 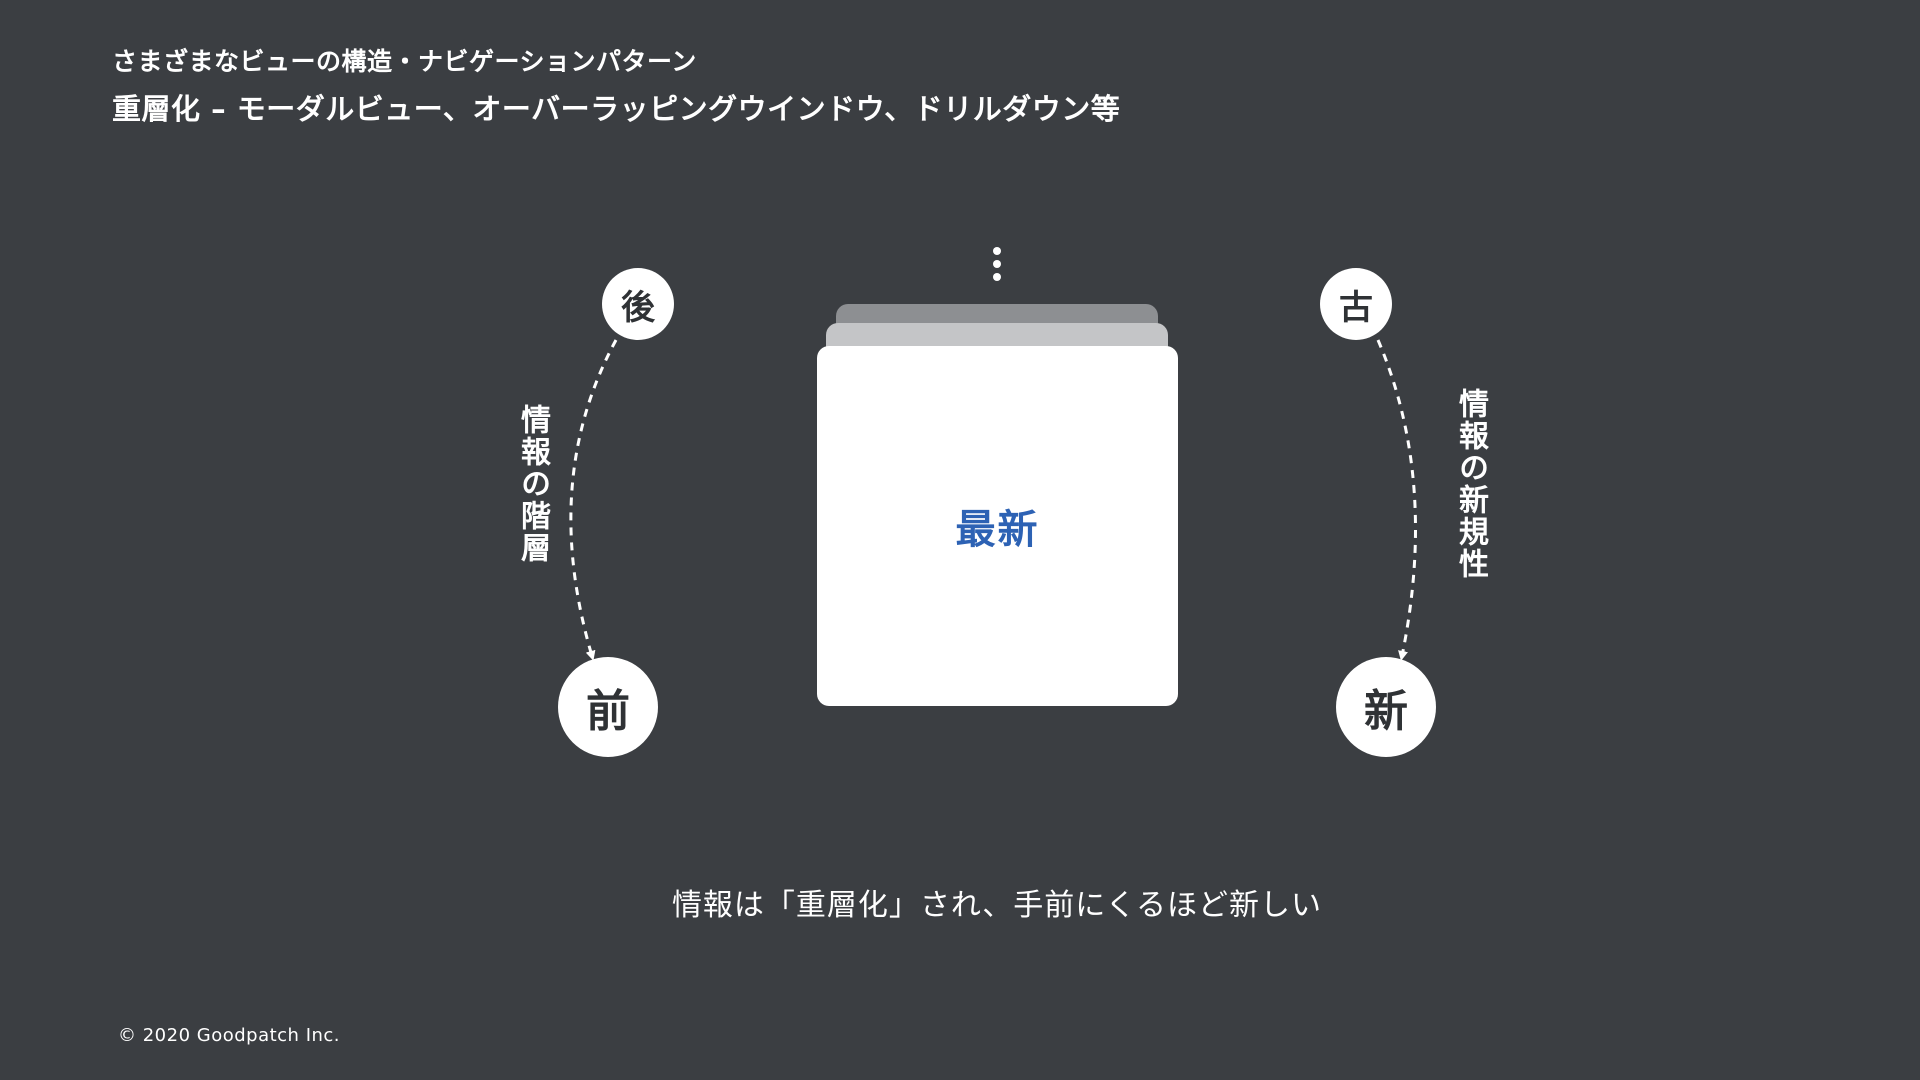 What do you see at coordinates (997, 905) in the screenshot?
I see `diagram-caption: 情報は「重層化」され、手前にくるほど新しい` at bounding box center [997, 905].